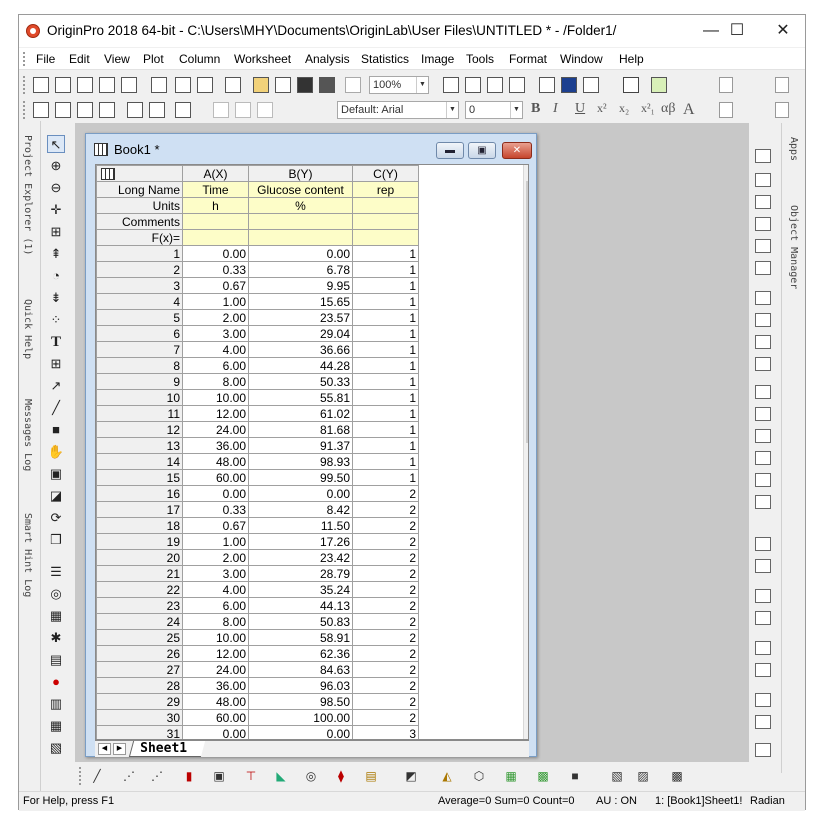  Describe the element at coordinates (139, 445) in the screenshot. I see `row-number: 13` at that location.